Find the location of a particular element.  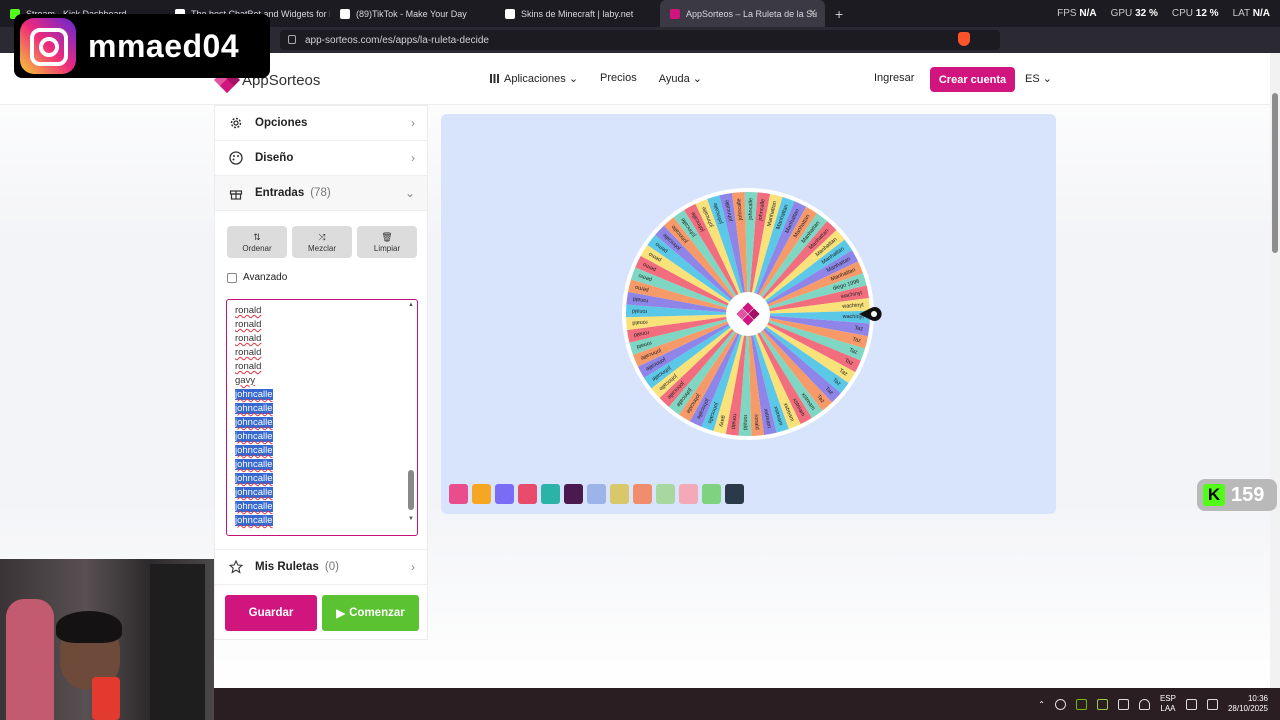

webcam-hair is located at coordinates (89, 627).